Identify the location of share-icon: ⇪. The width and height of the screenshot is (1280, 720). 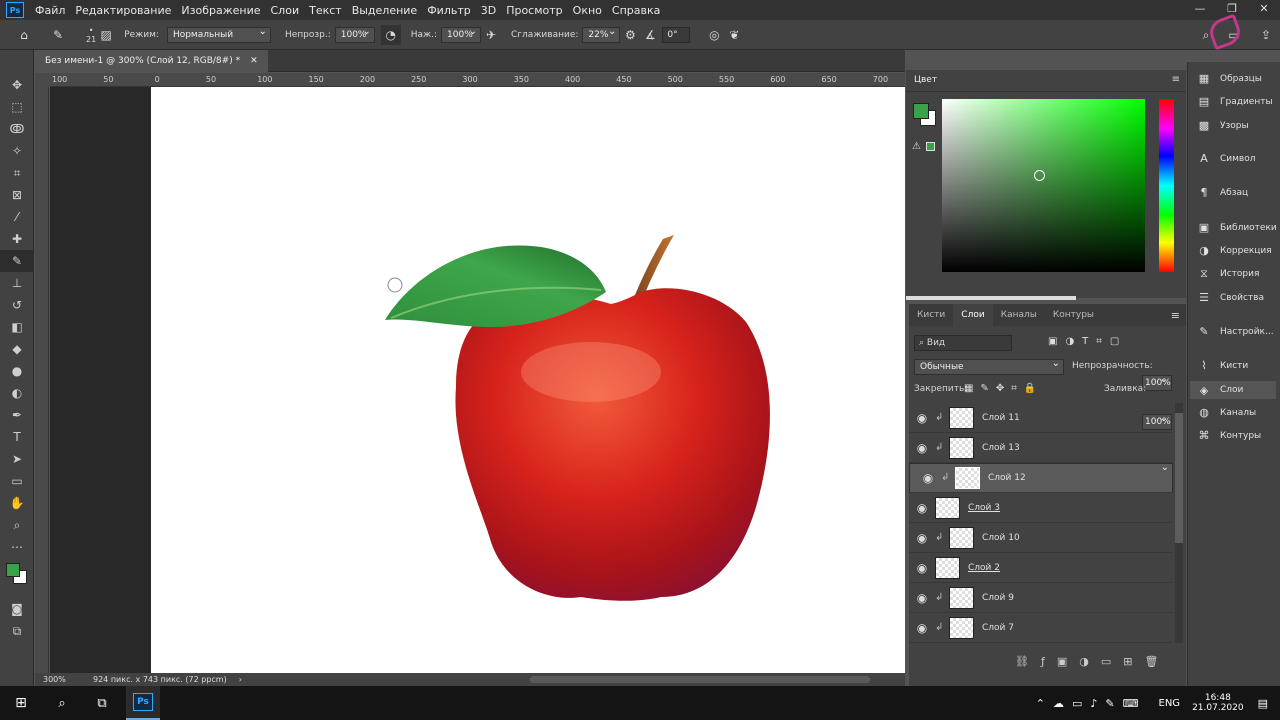
(1266, 35).